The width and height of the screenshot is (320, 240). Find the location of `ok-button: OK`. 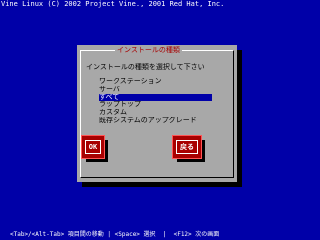

ok-button: OK is located at coordinates (94, 148).